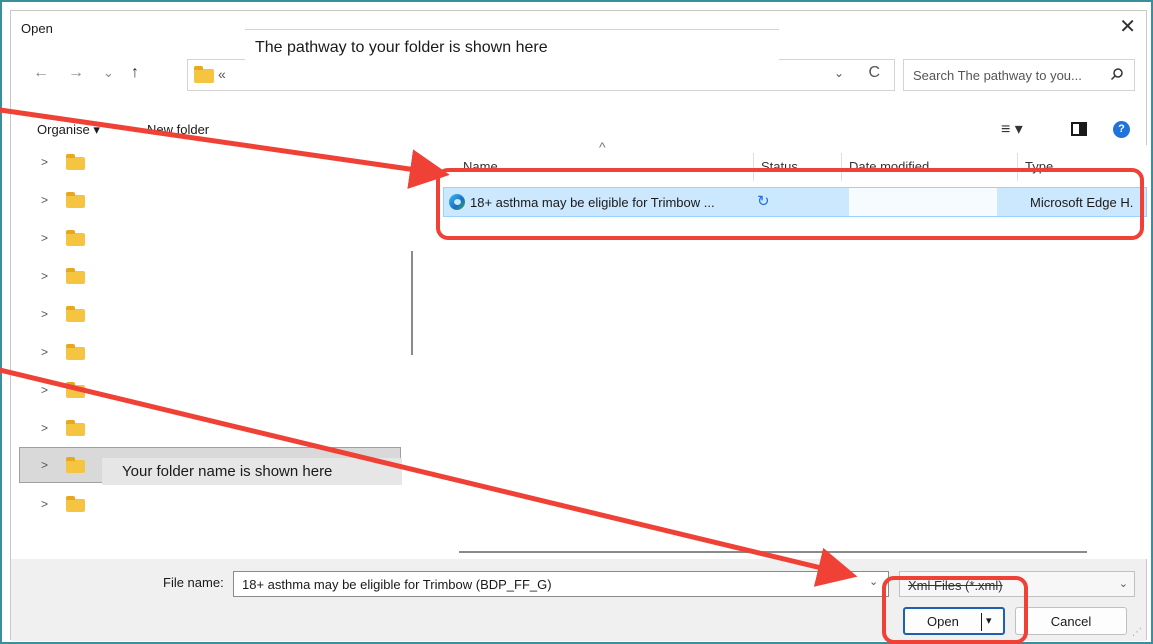  Describe the element at coordinates (874, 73) in the screenshot. I see `refresh-icon: C` at that location.